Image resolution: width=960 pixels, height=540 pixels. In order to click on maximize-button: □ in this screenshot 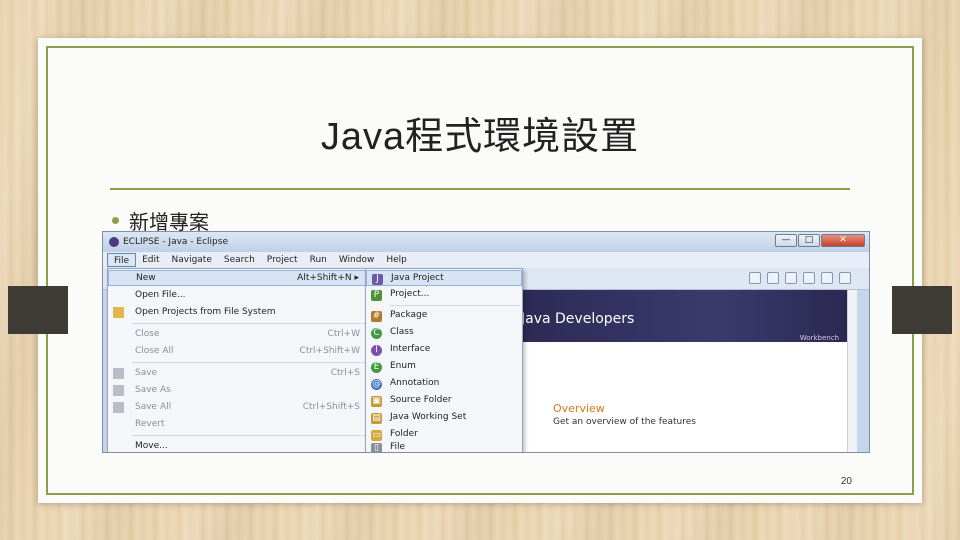, I will do `click(809, 240)`.